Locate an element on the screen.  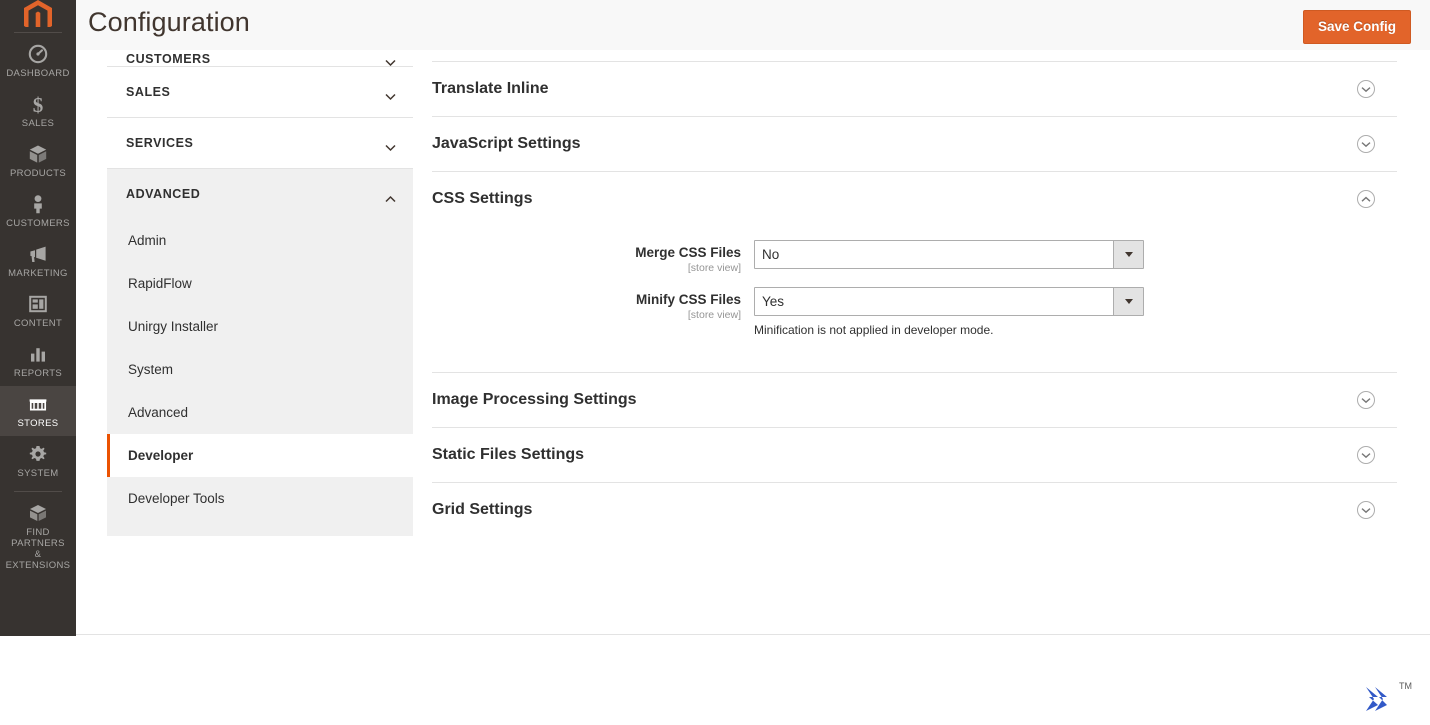
field-control: No is located at coordinates (1075, 254).